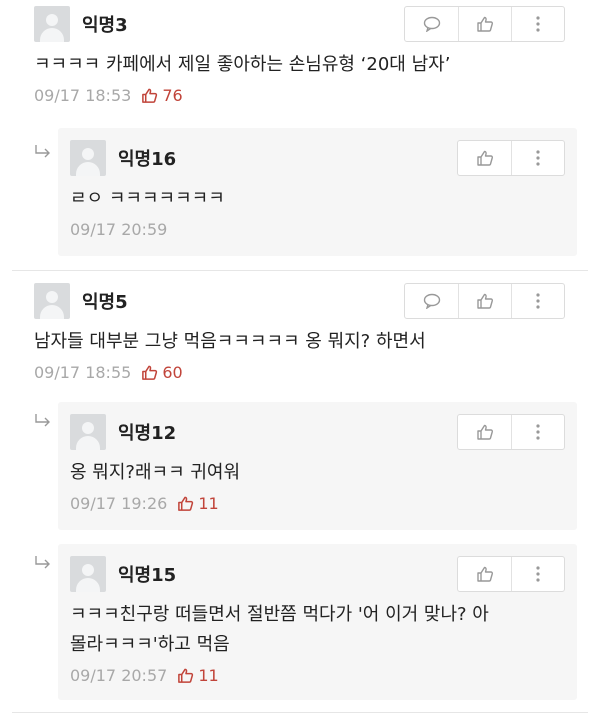 This screenshot has width=600, height=716. What do you see at coordinates (119, 675) in the screenshot?
I see `reply-time: 09/17 20:57` at bounding box center [119, 675].